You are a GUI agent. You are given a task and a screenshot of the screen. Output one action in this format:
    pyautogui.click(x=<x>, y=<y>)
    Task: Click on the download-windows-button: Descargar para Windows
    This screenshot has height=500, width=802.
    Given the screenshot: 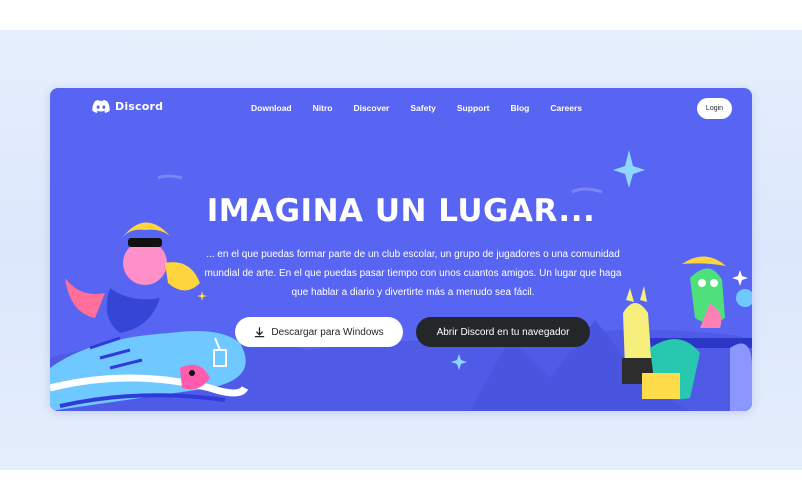 What is the action you would take?
    pyautogui.click(x=319, y=332)
    